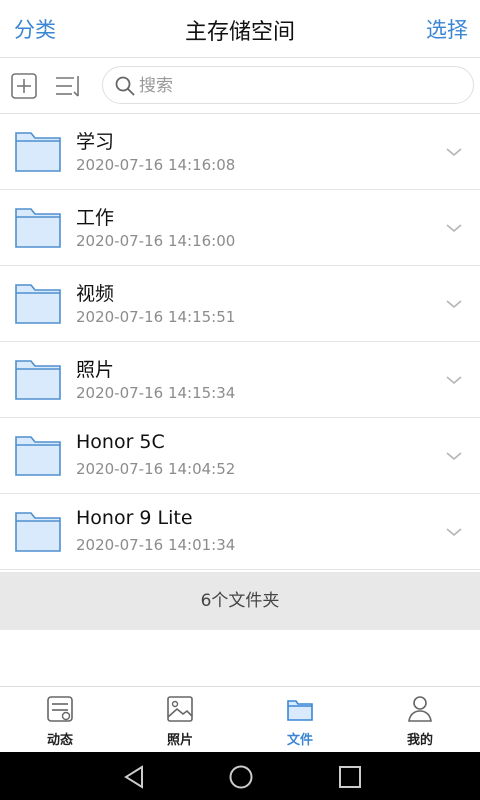 Image resolution: width=480 pixels, height=800 pixels. I want to click on feed-icon, so click(60, 709).